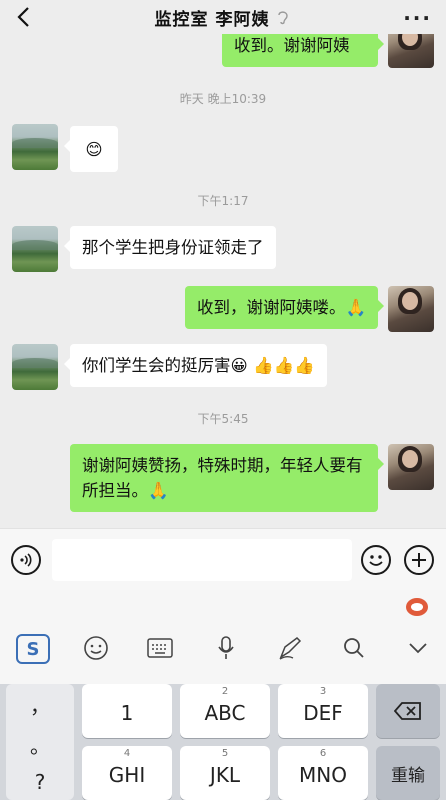 The height and width of the screenshot is (800, 446). I want to click on chat-title-wrap: 监控室 李阿姨, so click(223, 17).